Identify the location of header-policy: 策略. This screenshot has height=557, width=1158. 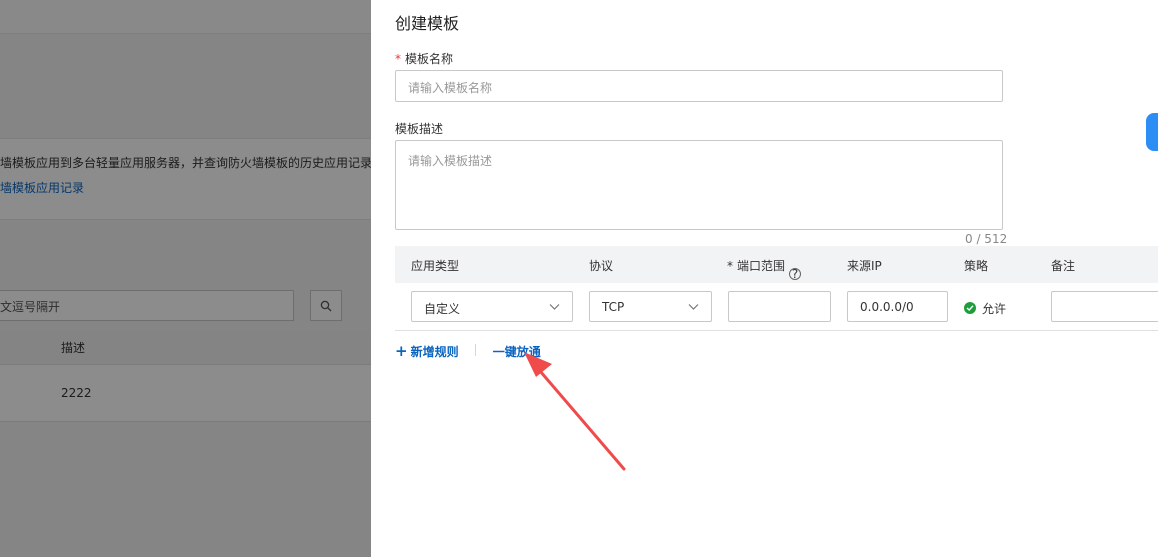
(976, 266).